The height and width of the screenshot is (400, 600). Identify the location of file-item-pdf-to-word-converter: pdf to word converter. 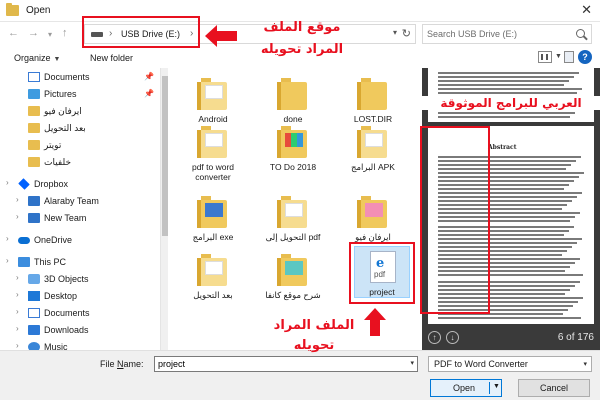
(213, 153).